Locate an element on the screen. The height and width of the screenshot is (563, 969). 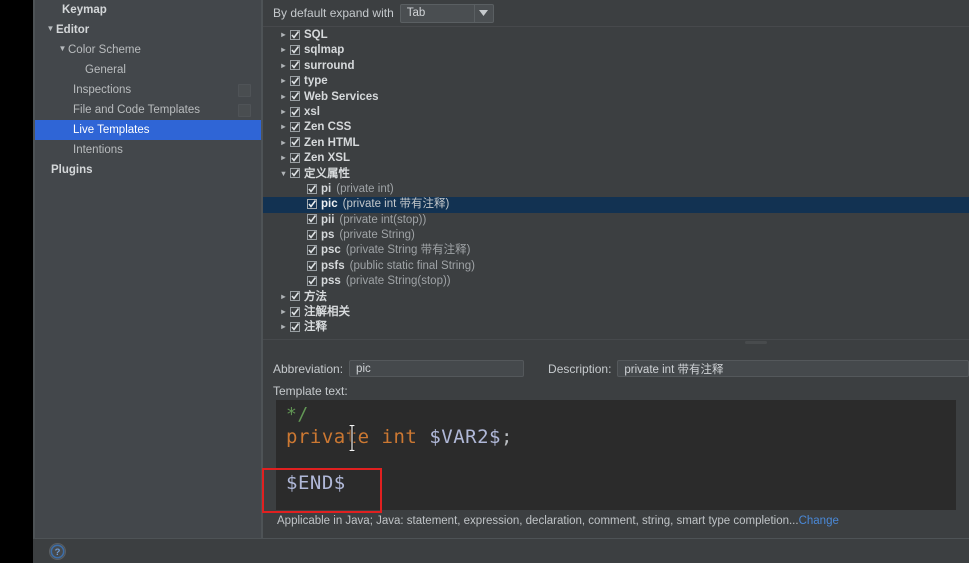
splitter-grip-handle is located at coordinates (756, 342).